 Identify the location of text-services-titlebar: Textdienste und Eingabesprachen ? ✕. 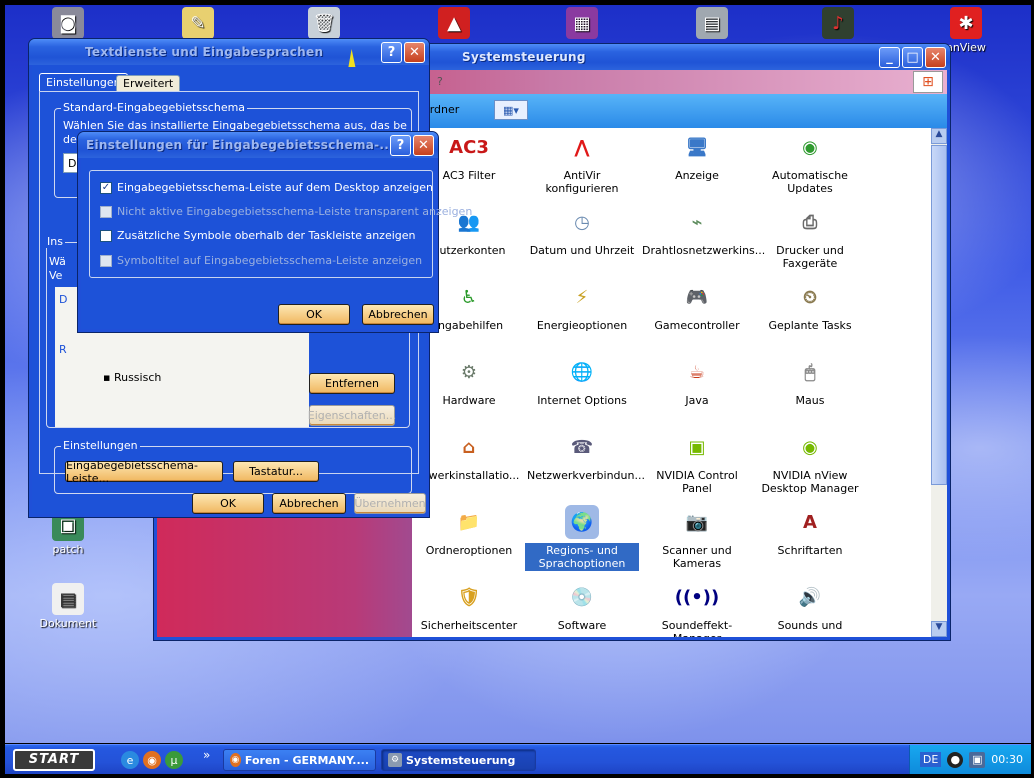
(229, 52).